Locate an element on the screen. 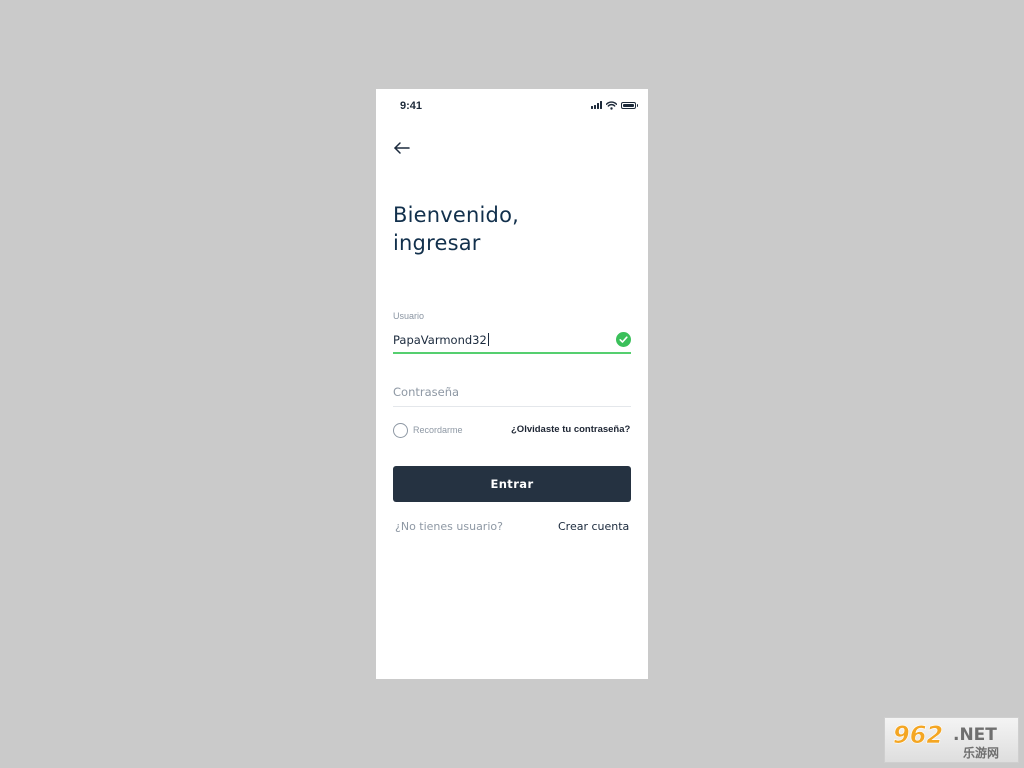 The image size is (1024, 768). status-icons is located at coordinates (614, 105).